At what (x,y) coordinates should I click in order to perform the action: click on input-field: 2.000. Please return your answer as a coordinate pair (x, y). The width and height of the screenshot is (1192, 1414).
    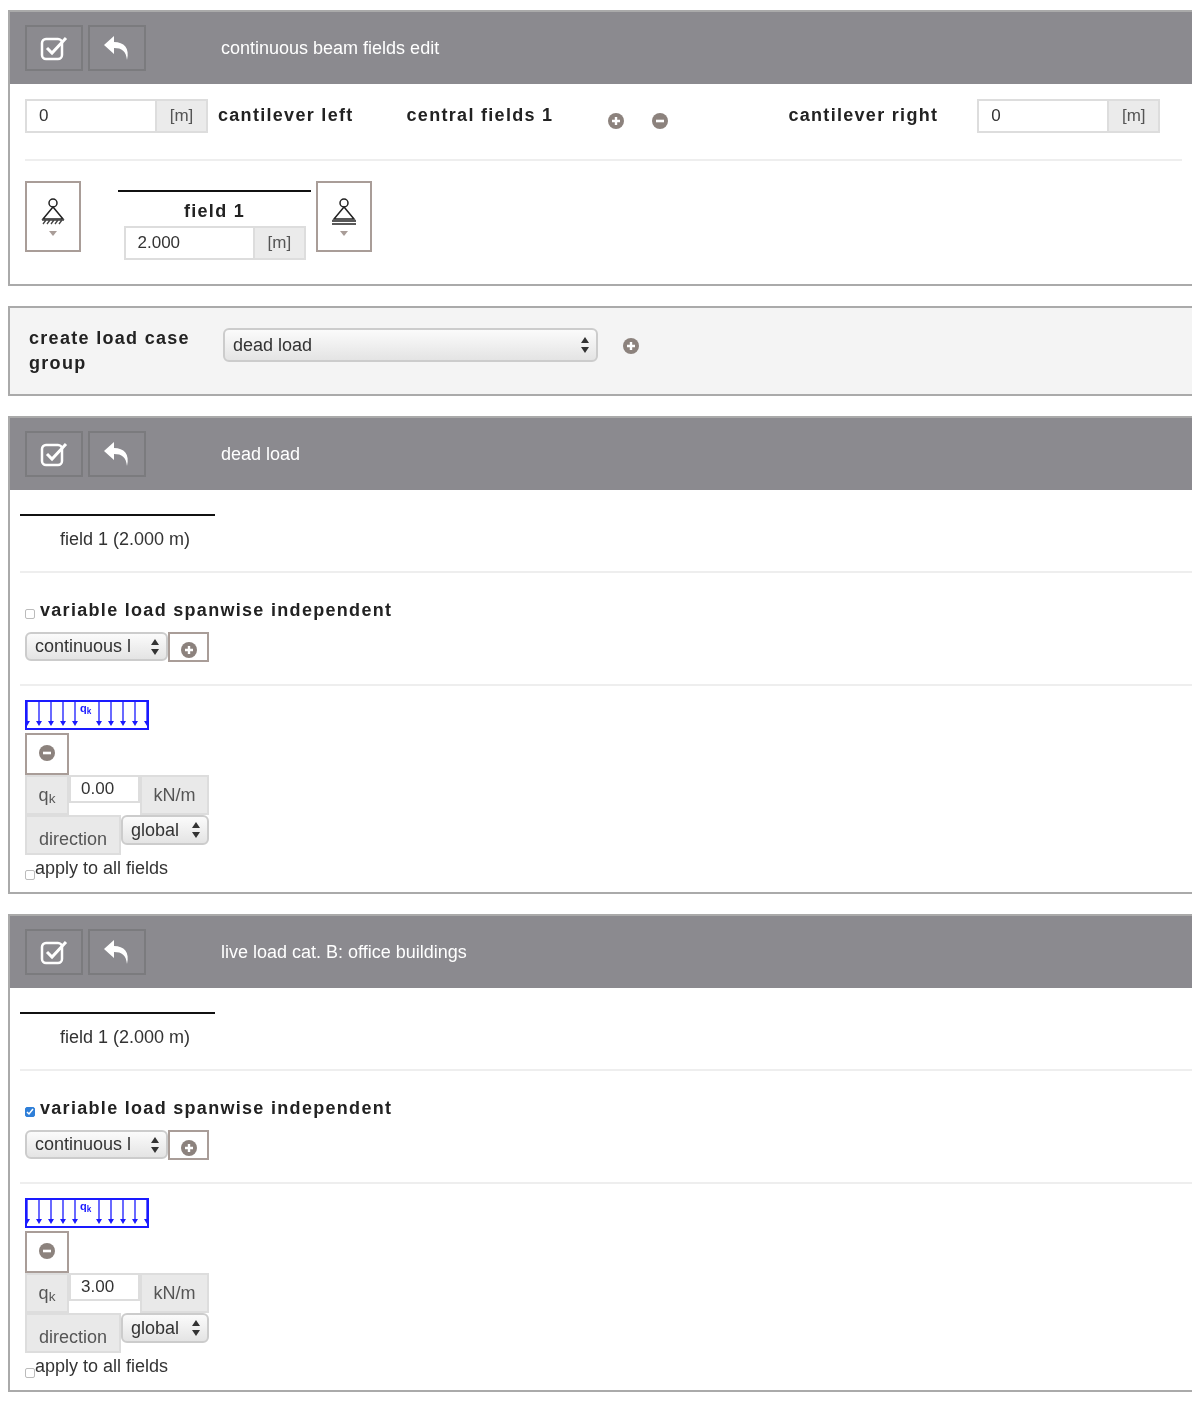
    Looking at the image, I should click on (188, 243).